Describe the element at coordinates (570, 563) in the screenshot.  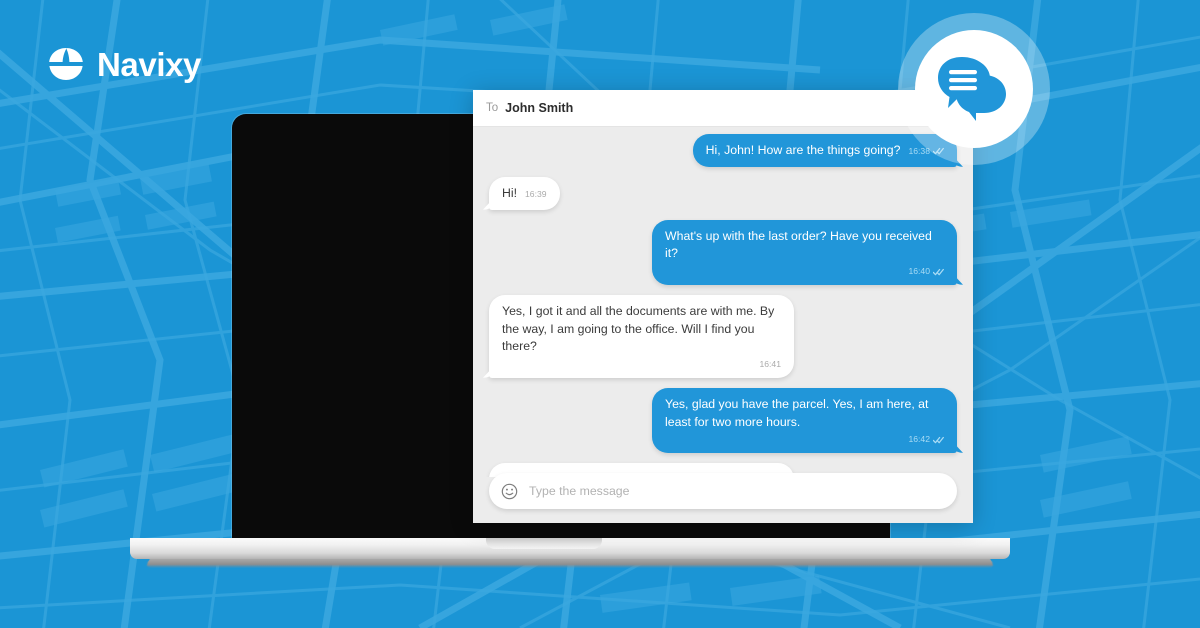
I see `laptop-base-shadow` at that location.